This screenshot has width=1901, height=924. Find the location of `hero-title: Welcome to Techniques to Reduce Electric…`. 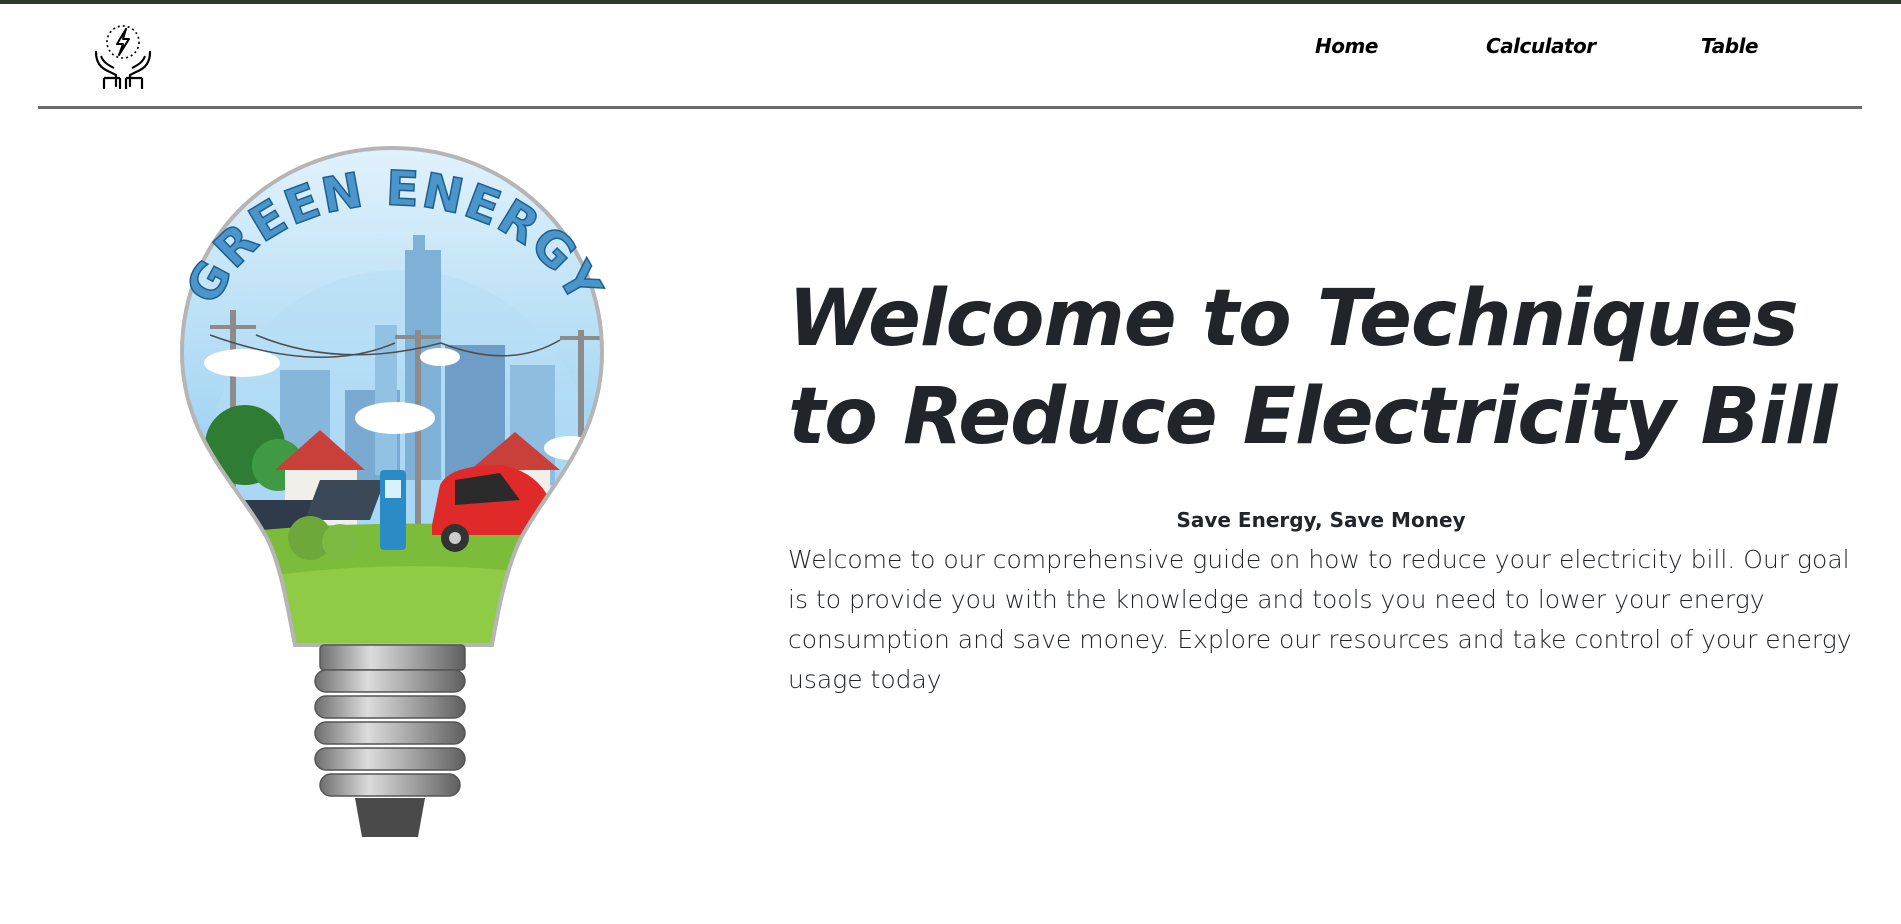

hero-title: Welcome to Techniques to Reduce Electric… is located at coordinates (1312, 368).